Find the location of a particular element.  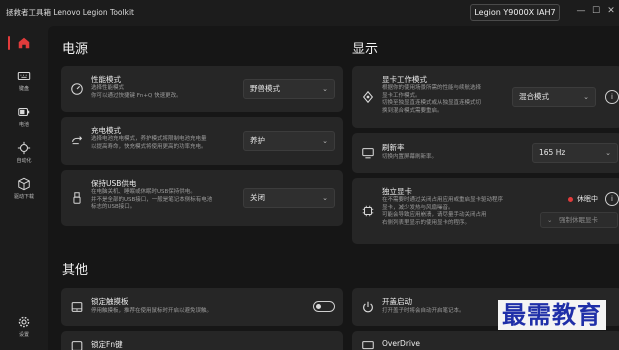

touchpad-icon is located at coordinates (77, 307).